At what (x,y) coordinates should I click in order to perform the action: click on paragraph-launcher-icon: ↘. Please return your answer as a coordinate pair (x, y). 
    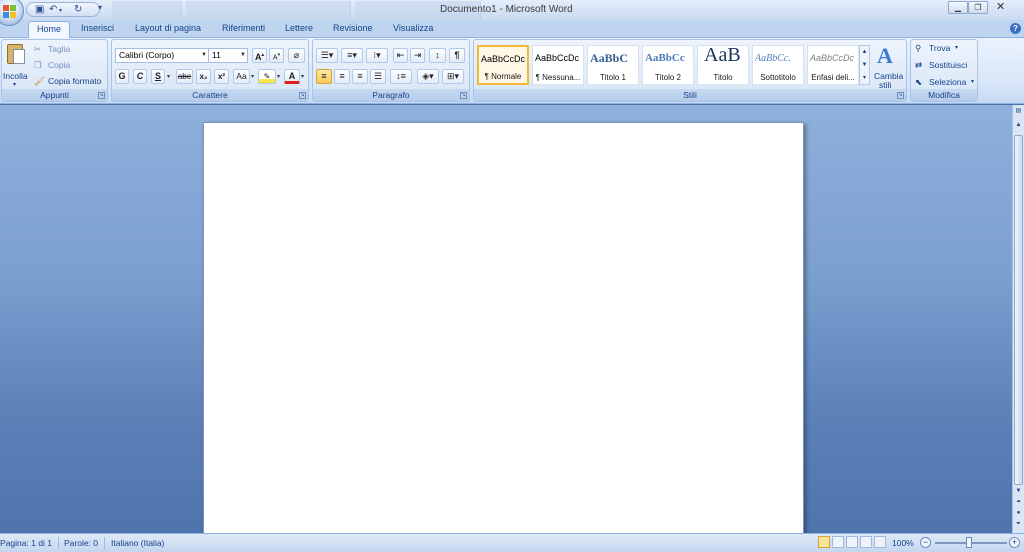
    Looking at the image, I should click on (463, 95).